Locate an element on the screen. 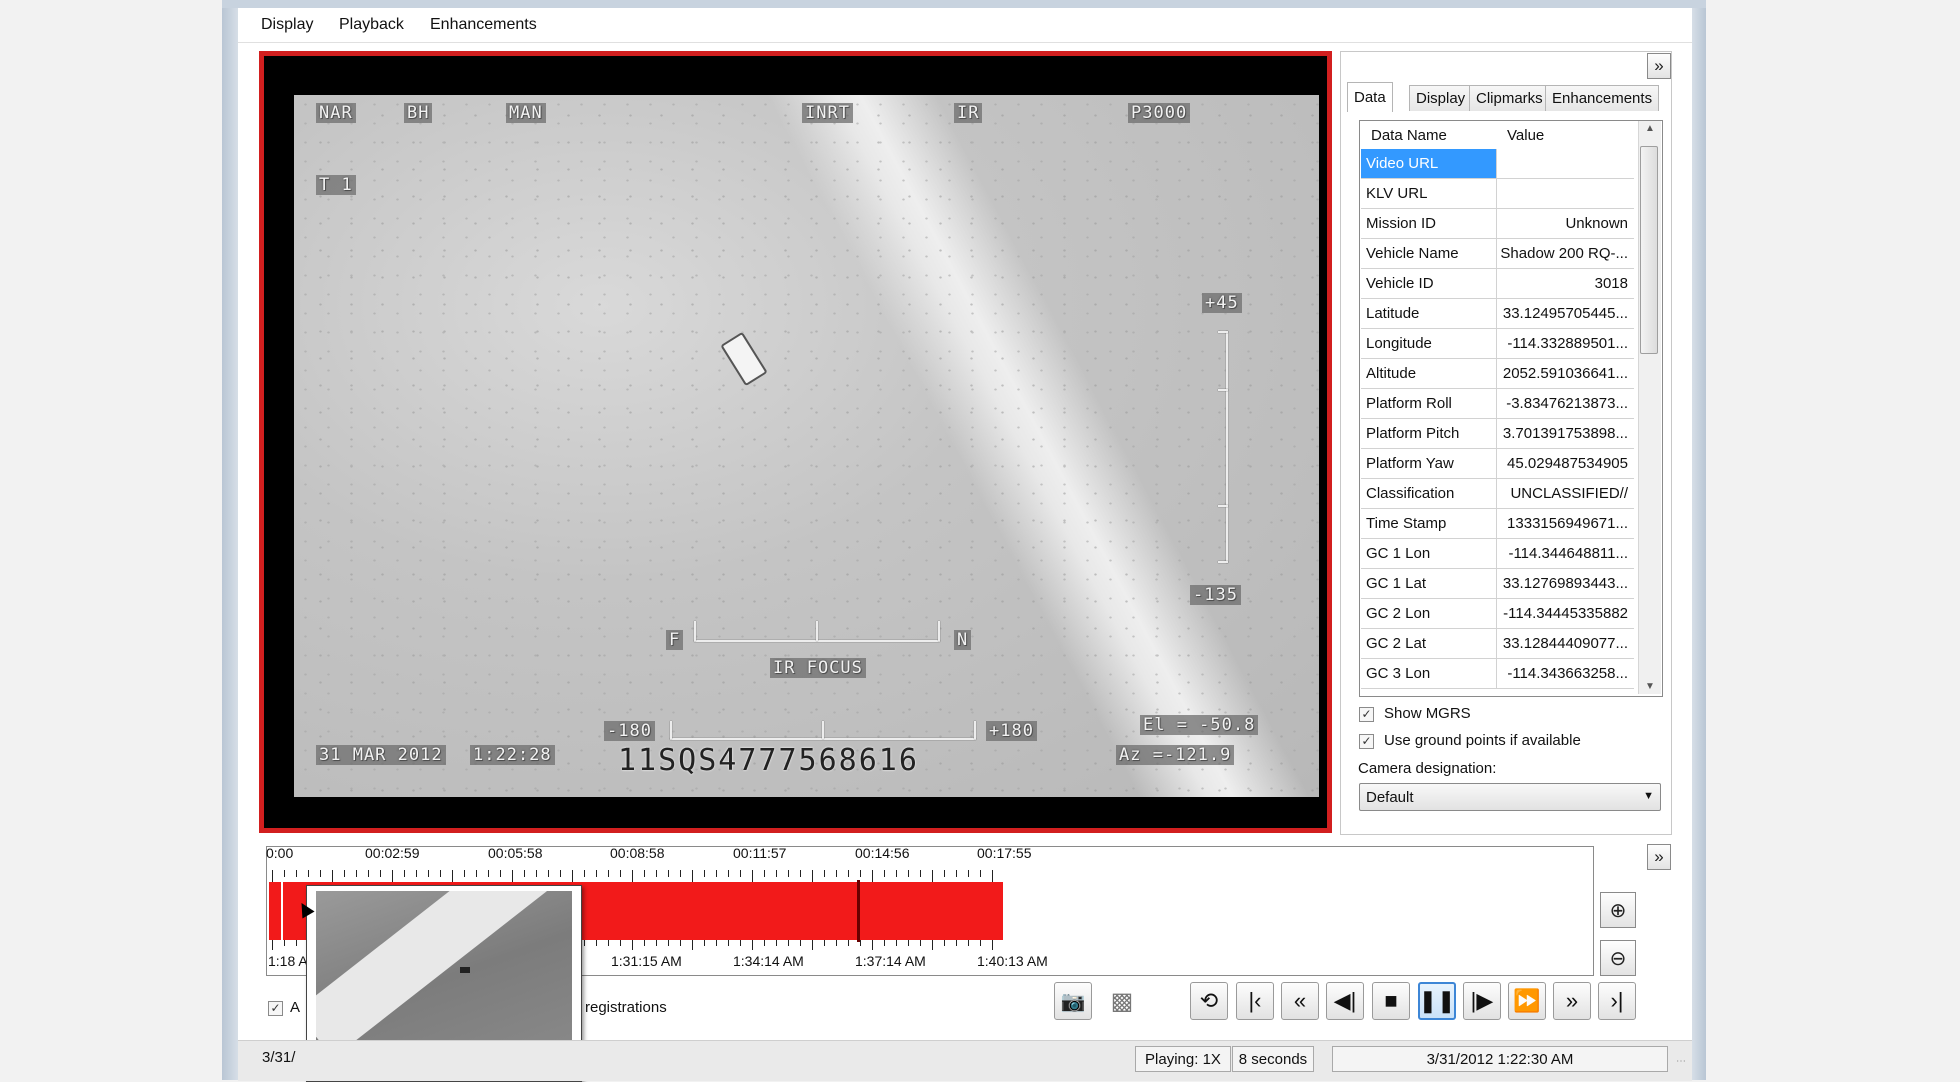  step-back-button: ◀| is located at coordinates (1345, 1001).